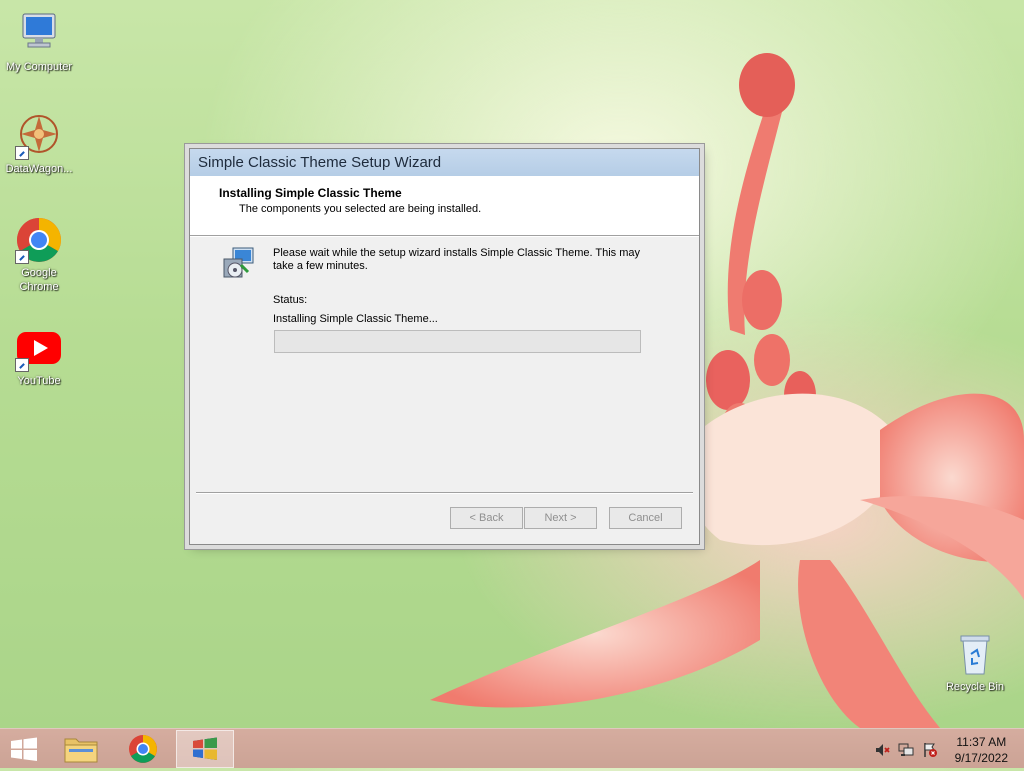 The height and width of the screenshot is (771, 1024). I want to click on taskbar-google-chrome, so click(143, 749).